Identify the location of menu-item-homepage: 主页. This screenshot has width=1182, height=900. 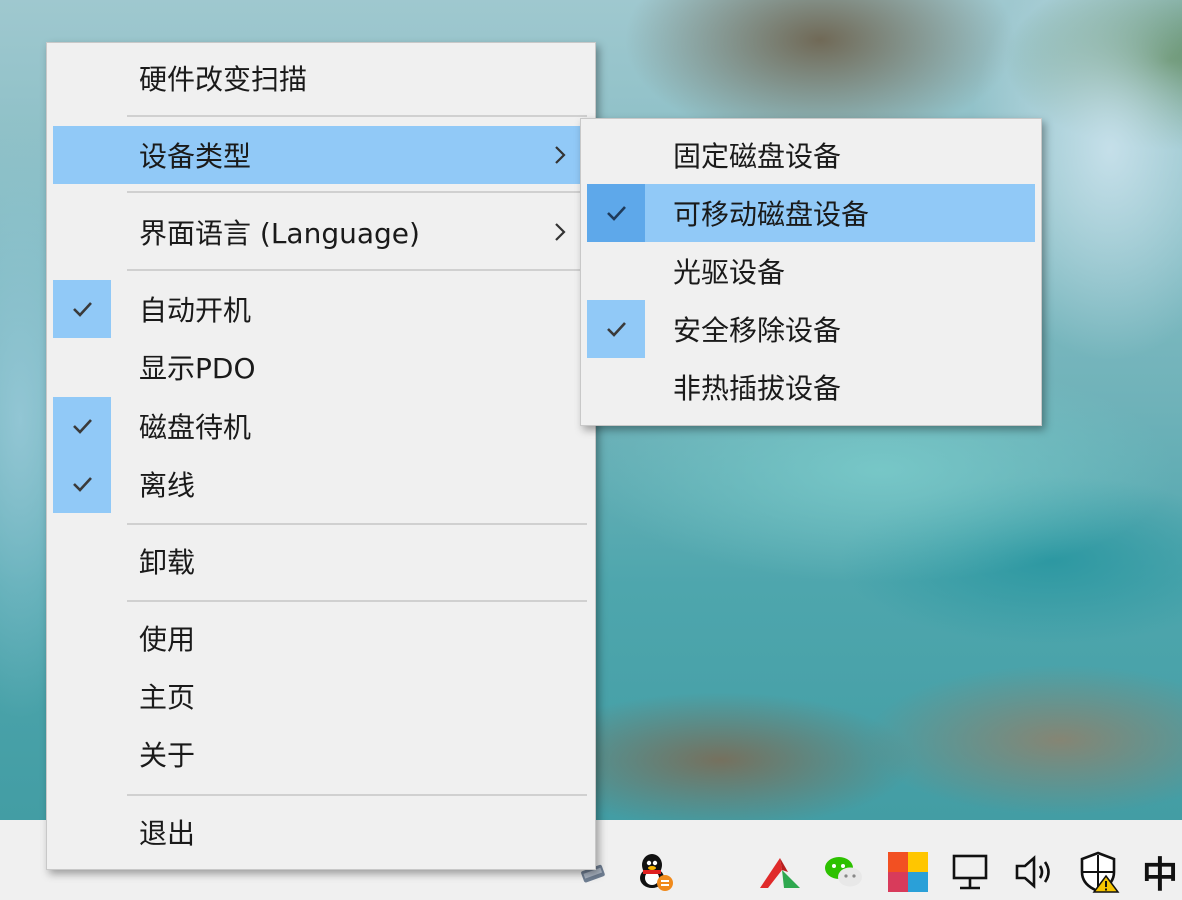
(321, 696).